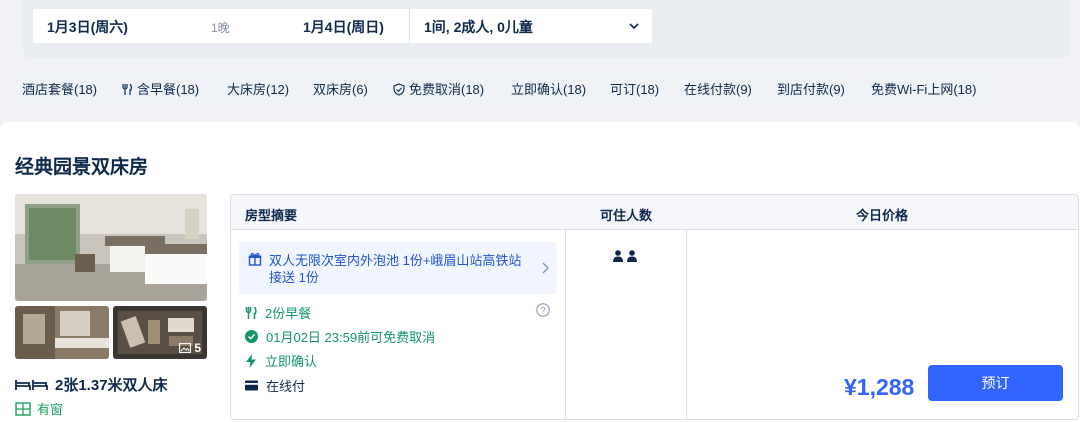 Image resolution: width=1080 pixels, height=422 pixels. Describe the element at coordinates (82, 167) in the screenshot. I see `room-title: 经典园景双床房` at that location.